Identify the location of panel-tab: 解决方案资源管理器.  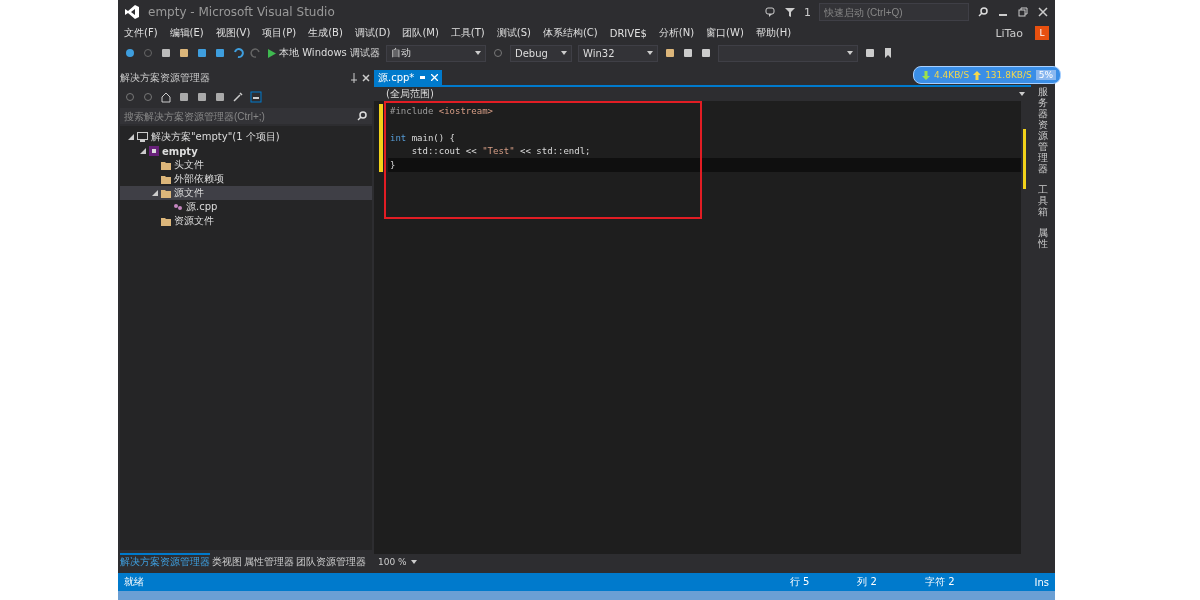
(165, 561).